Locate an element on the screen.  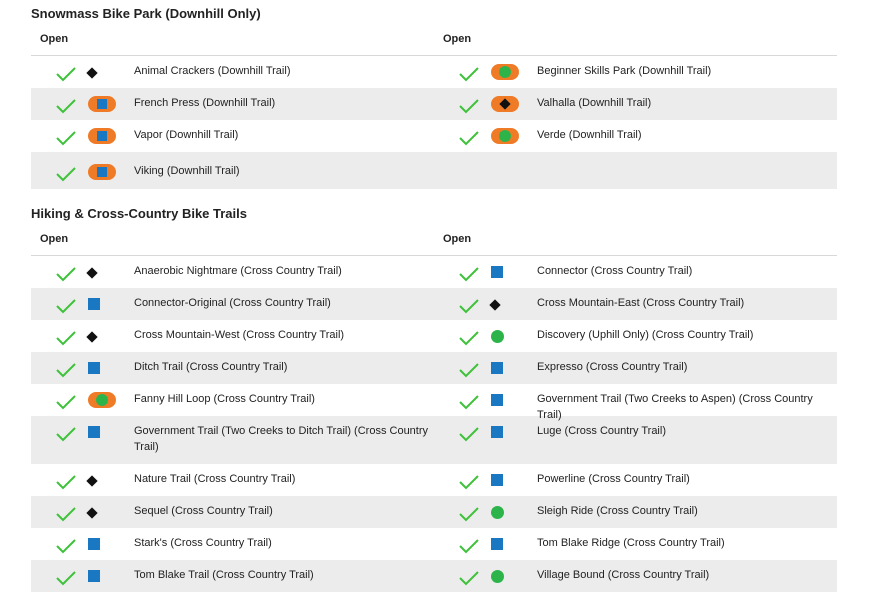
trail-row: Nature Trail (Cross Country Trail) is located at coordinates (232, 480).